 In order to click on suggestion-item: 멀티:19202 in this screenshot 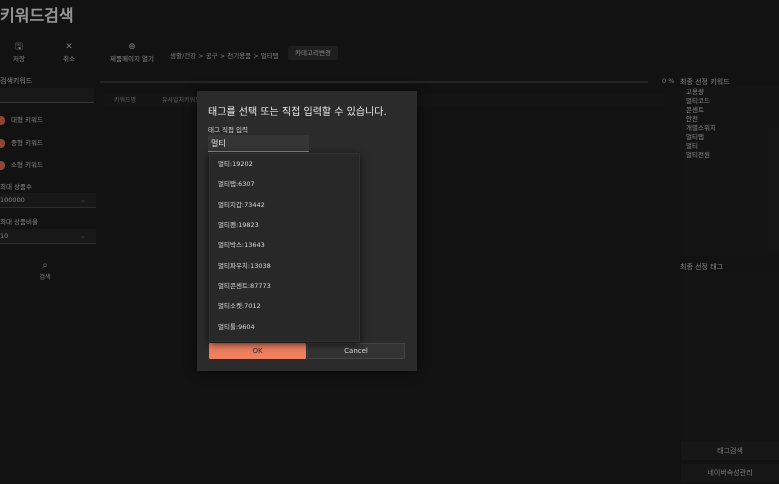, I will do `click(283, 164)`.